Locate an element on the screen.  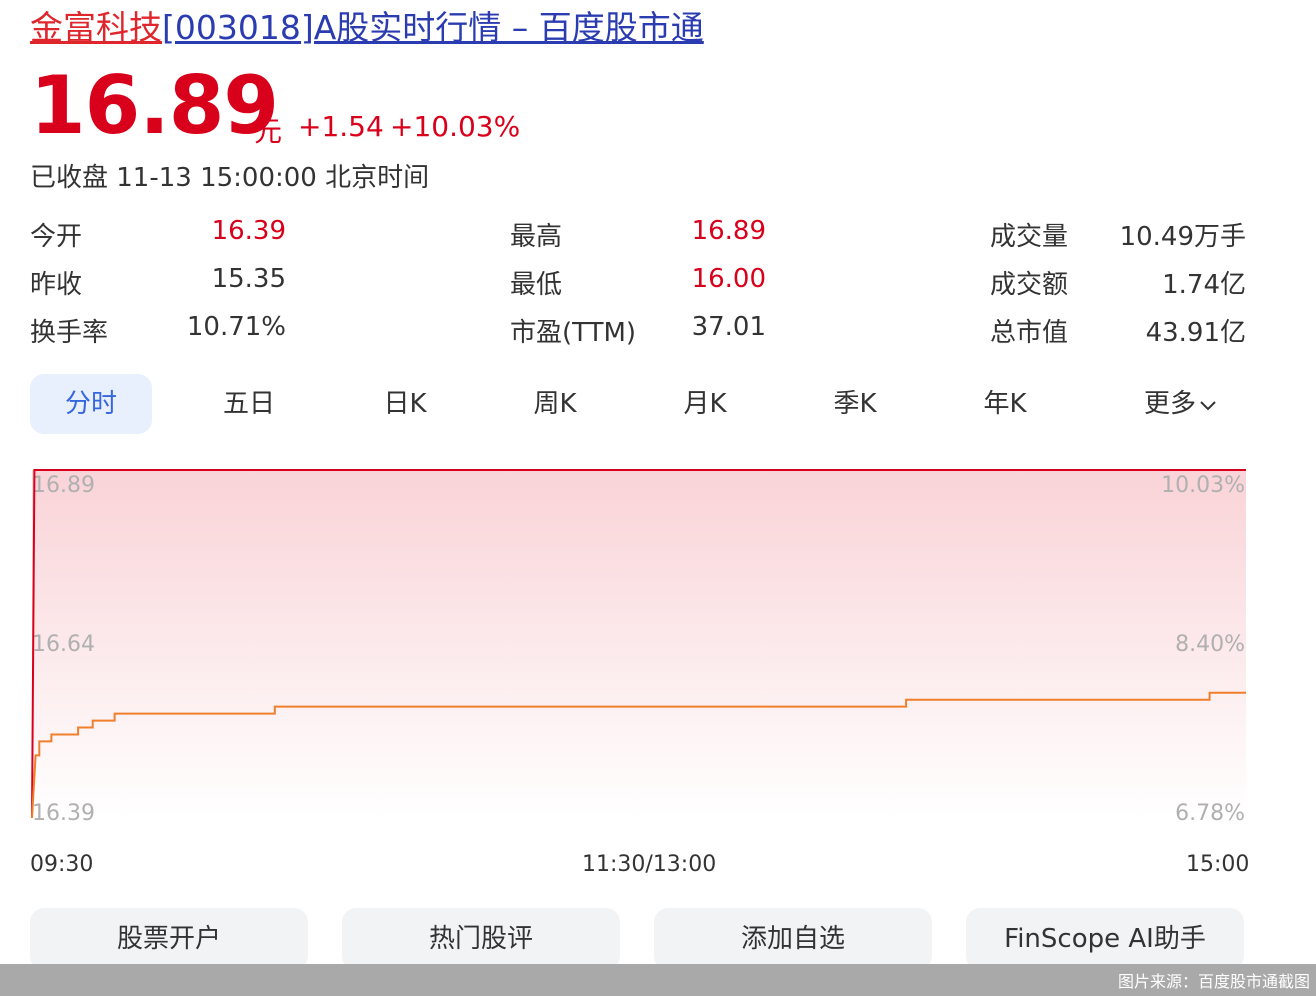
tab-daily-k: 日K is located at coordinates (405, 404).